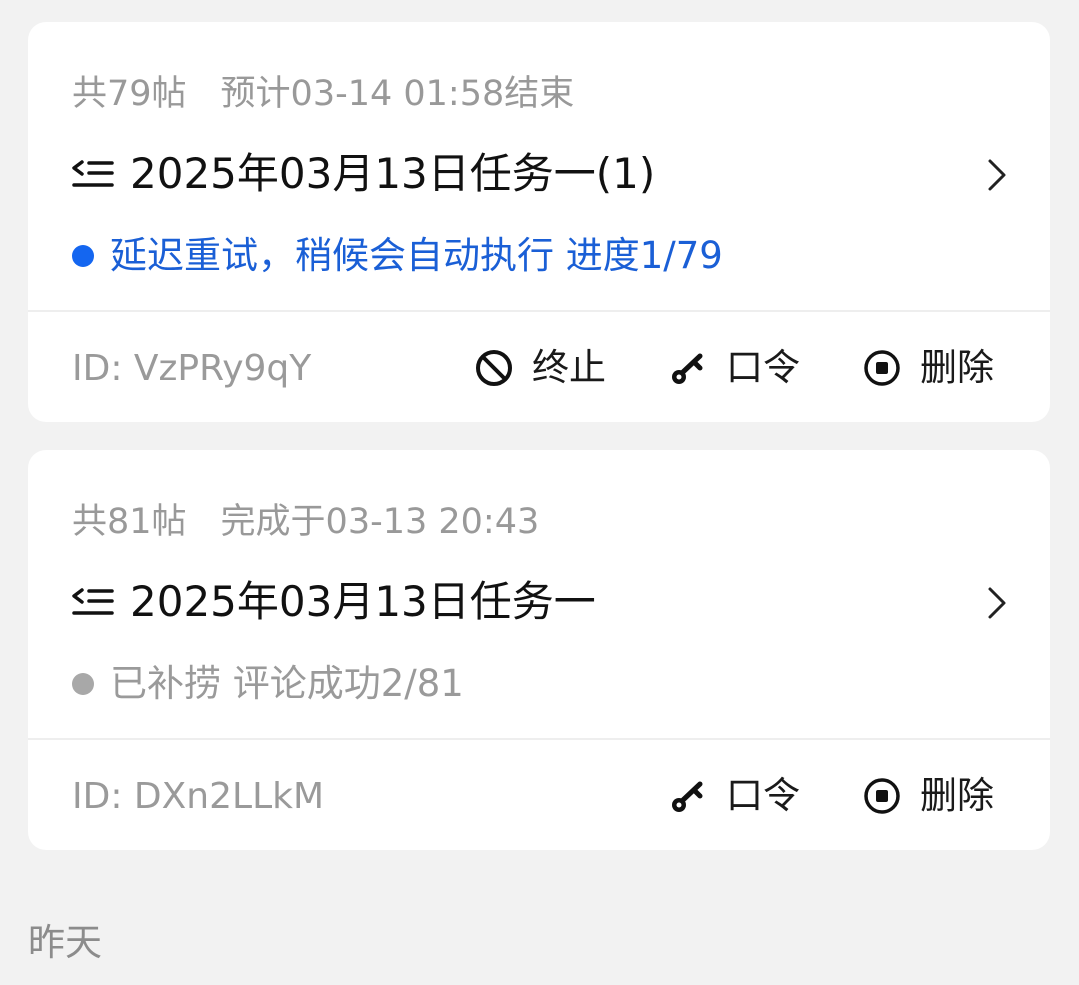 The width and height of the screenshot is (1079, 985). What do you see at coordinates (397, 94) in the screenshot?
I see `task-time: 预计03-14 01:58结束` at bounding box center [397, 94].